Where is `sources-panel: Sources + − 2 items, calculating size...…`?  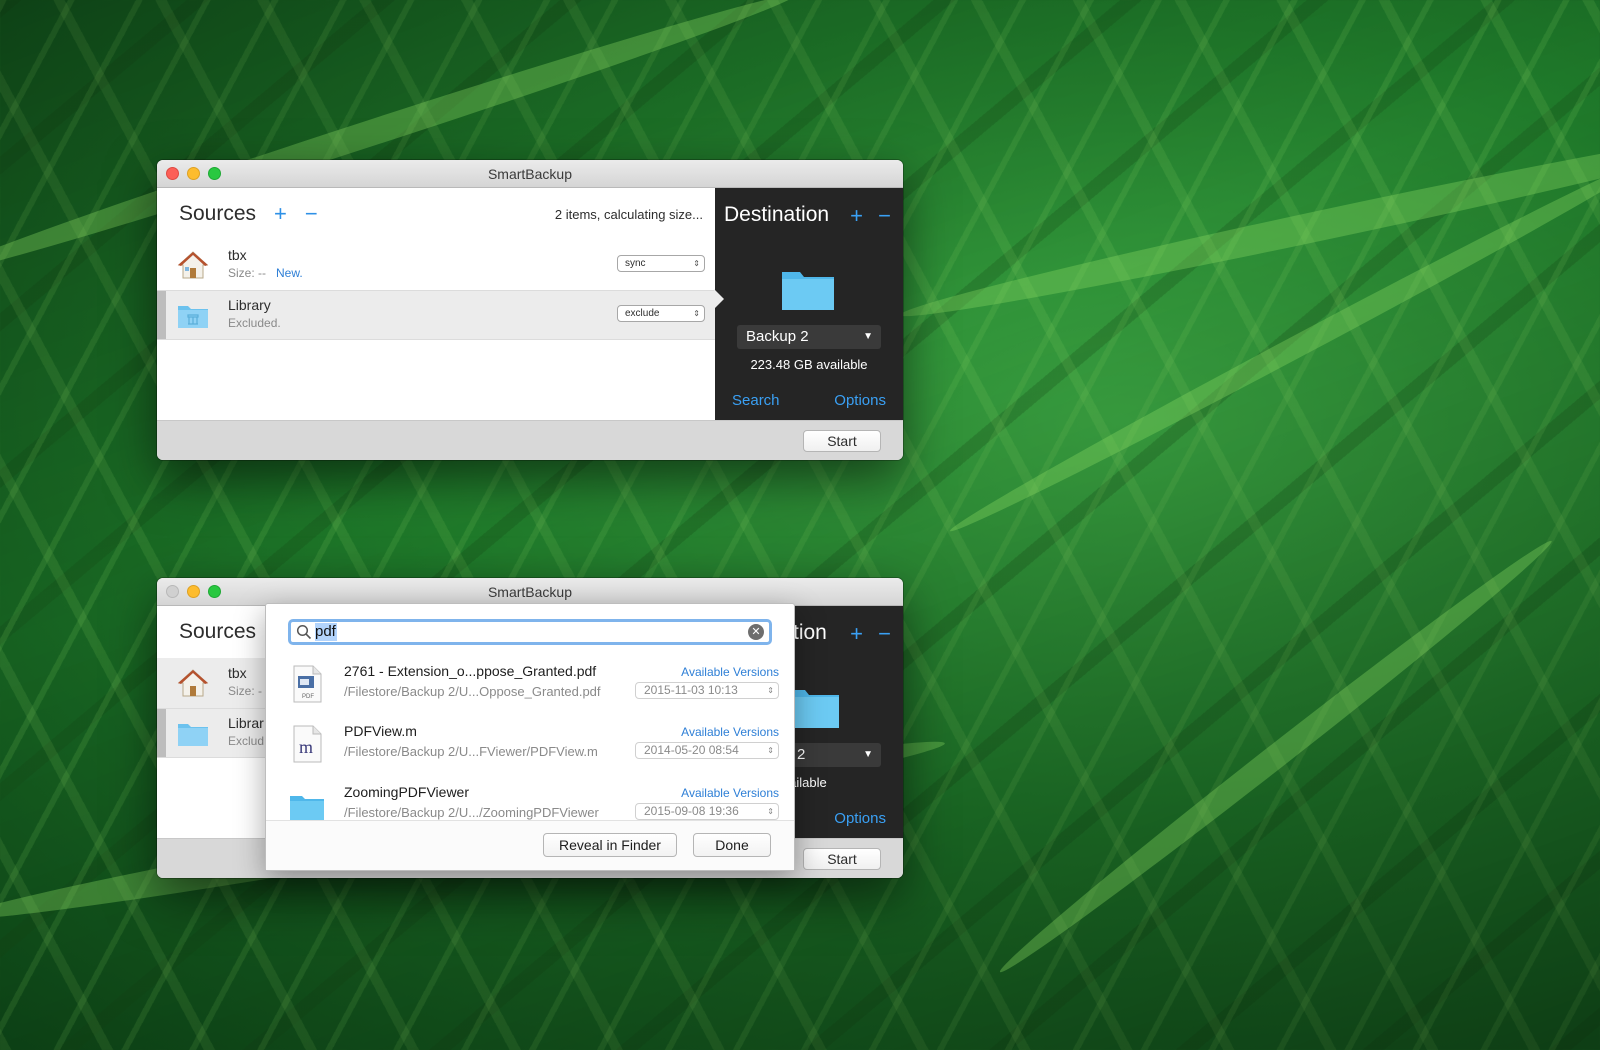 sources-panel: Sources + − 2 items, calculating size...… is located at coordinates (436, 304).